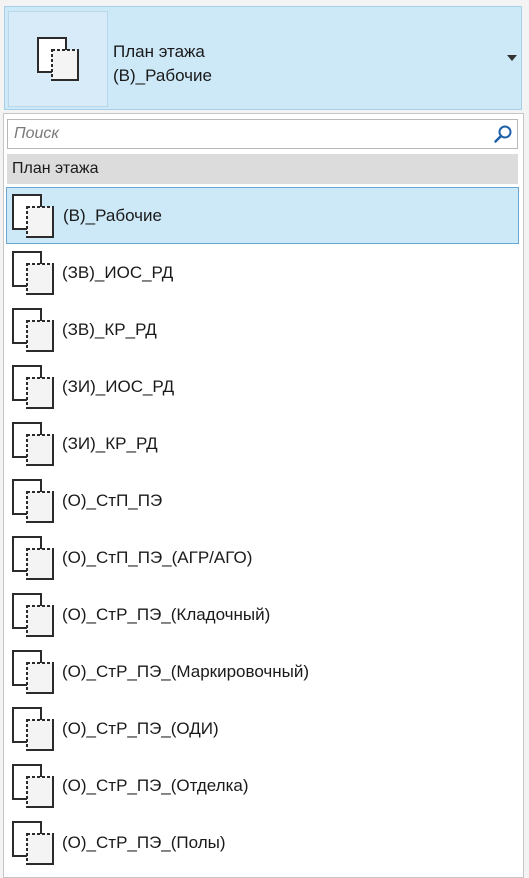  I want to click on selector-family-label: План этажа, so click(159, 51).